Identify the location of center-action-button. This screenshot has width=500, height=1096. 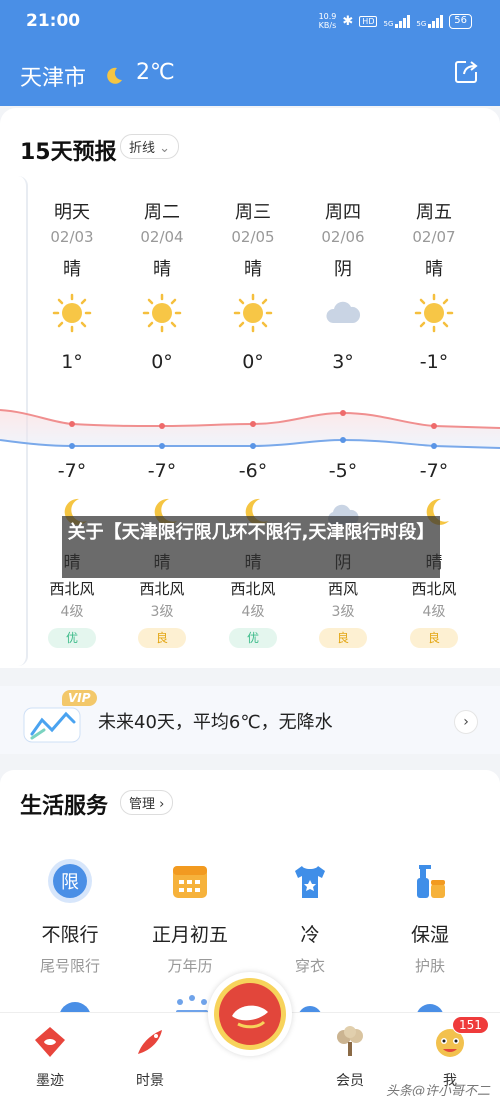
(250, 1014).